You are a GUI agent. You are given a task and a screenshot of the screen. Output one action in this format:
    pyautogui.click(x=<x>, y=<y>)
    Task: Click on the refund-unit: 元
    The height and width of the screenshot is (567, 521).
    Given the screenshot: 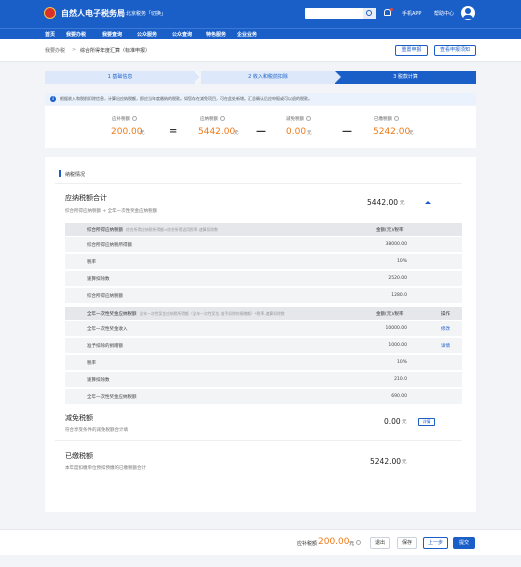 What is the action you would take?
    pyautogui.click(x=142, y=133)
    